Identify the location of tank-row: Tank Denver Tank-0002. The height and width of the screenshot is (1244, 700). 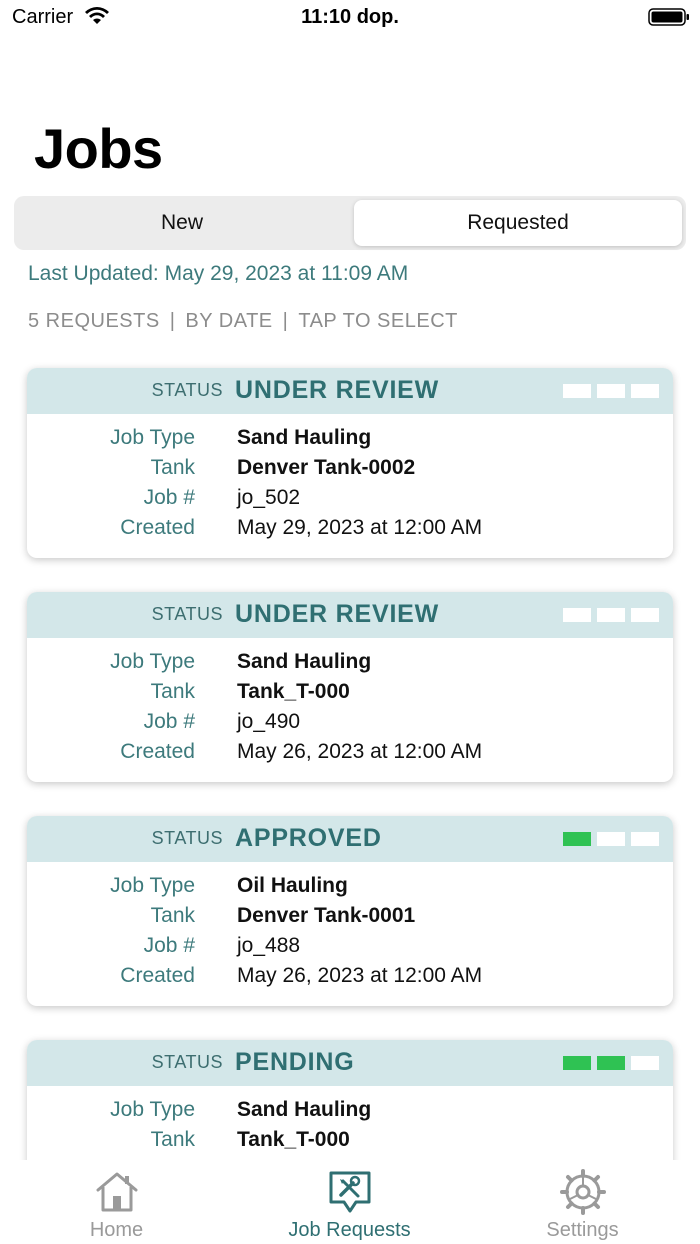
(350, 471).